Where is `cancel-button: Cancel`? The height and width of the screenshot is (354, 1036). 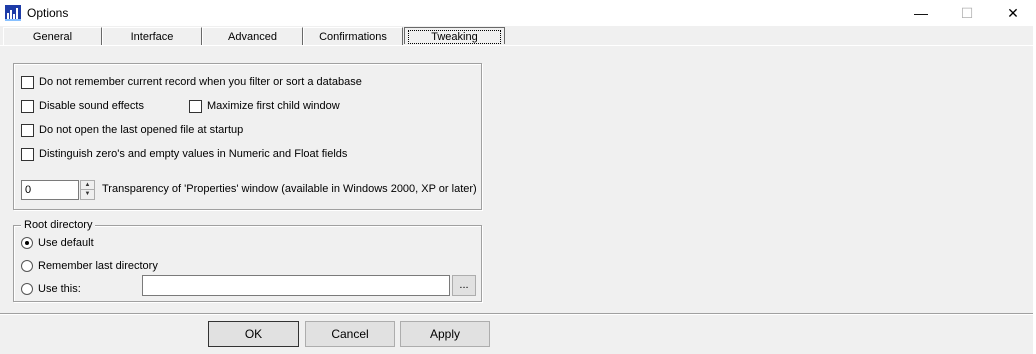 cancel-button: Cancel is located at coordinates (350, 334).